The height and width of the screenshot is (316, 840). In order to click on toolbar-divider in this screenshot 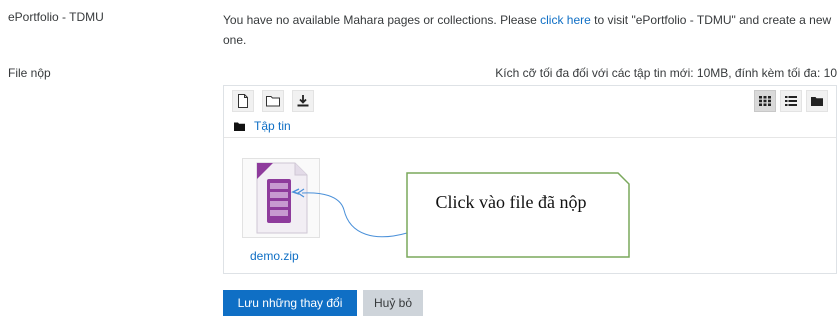, I will do `click(530, 137)`.